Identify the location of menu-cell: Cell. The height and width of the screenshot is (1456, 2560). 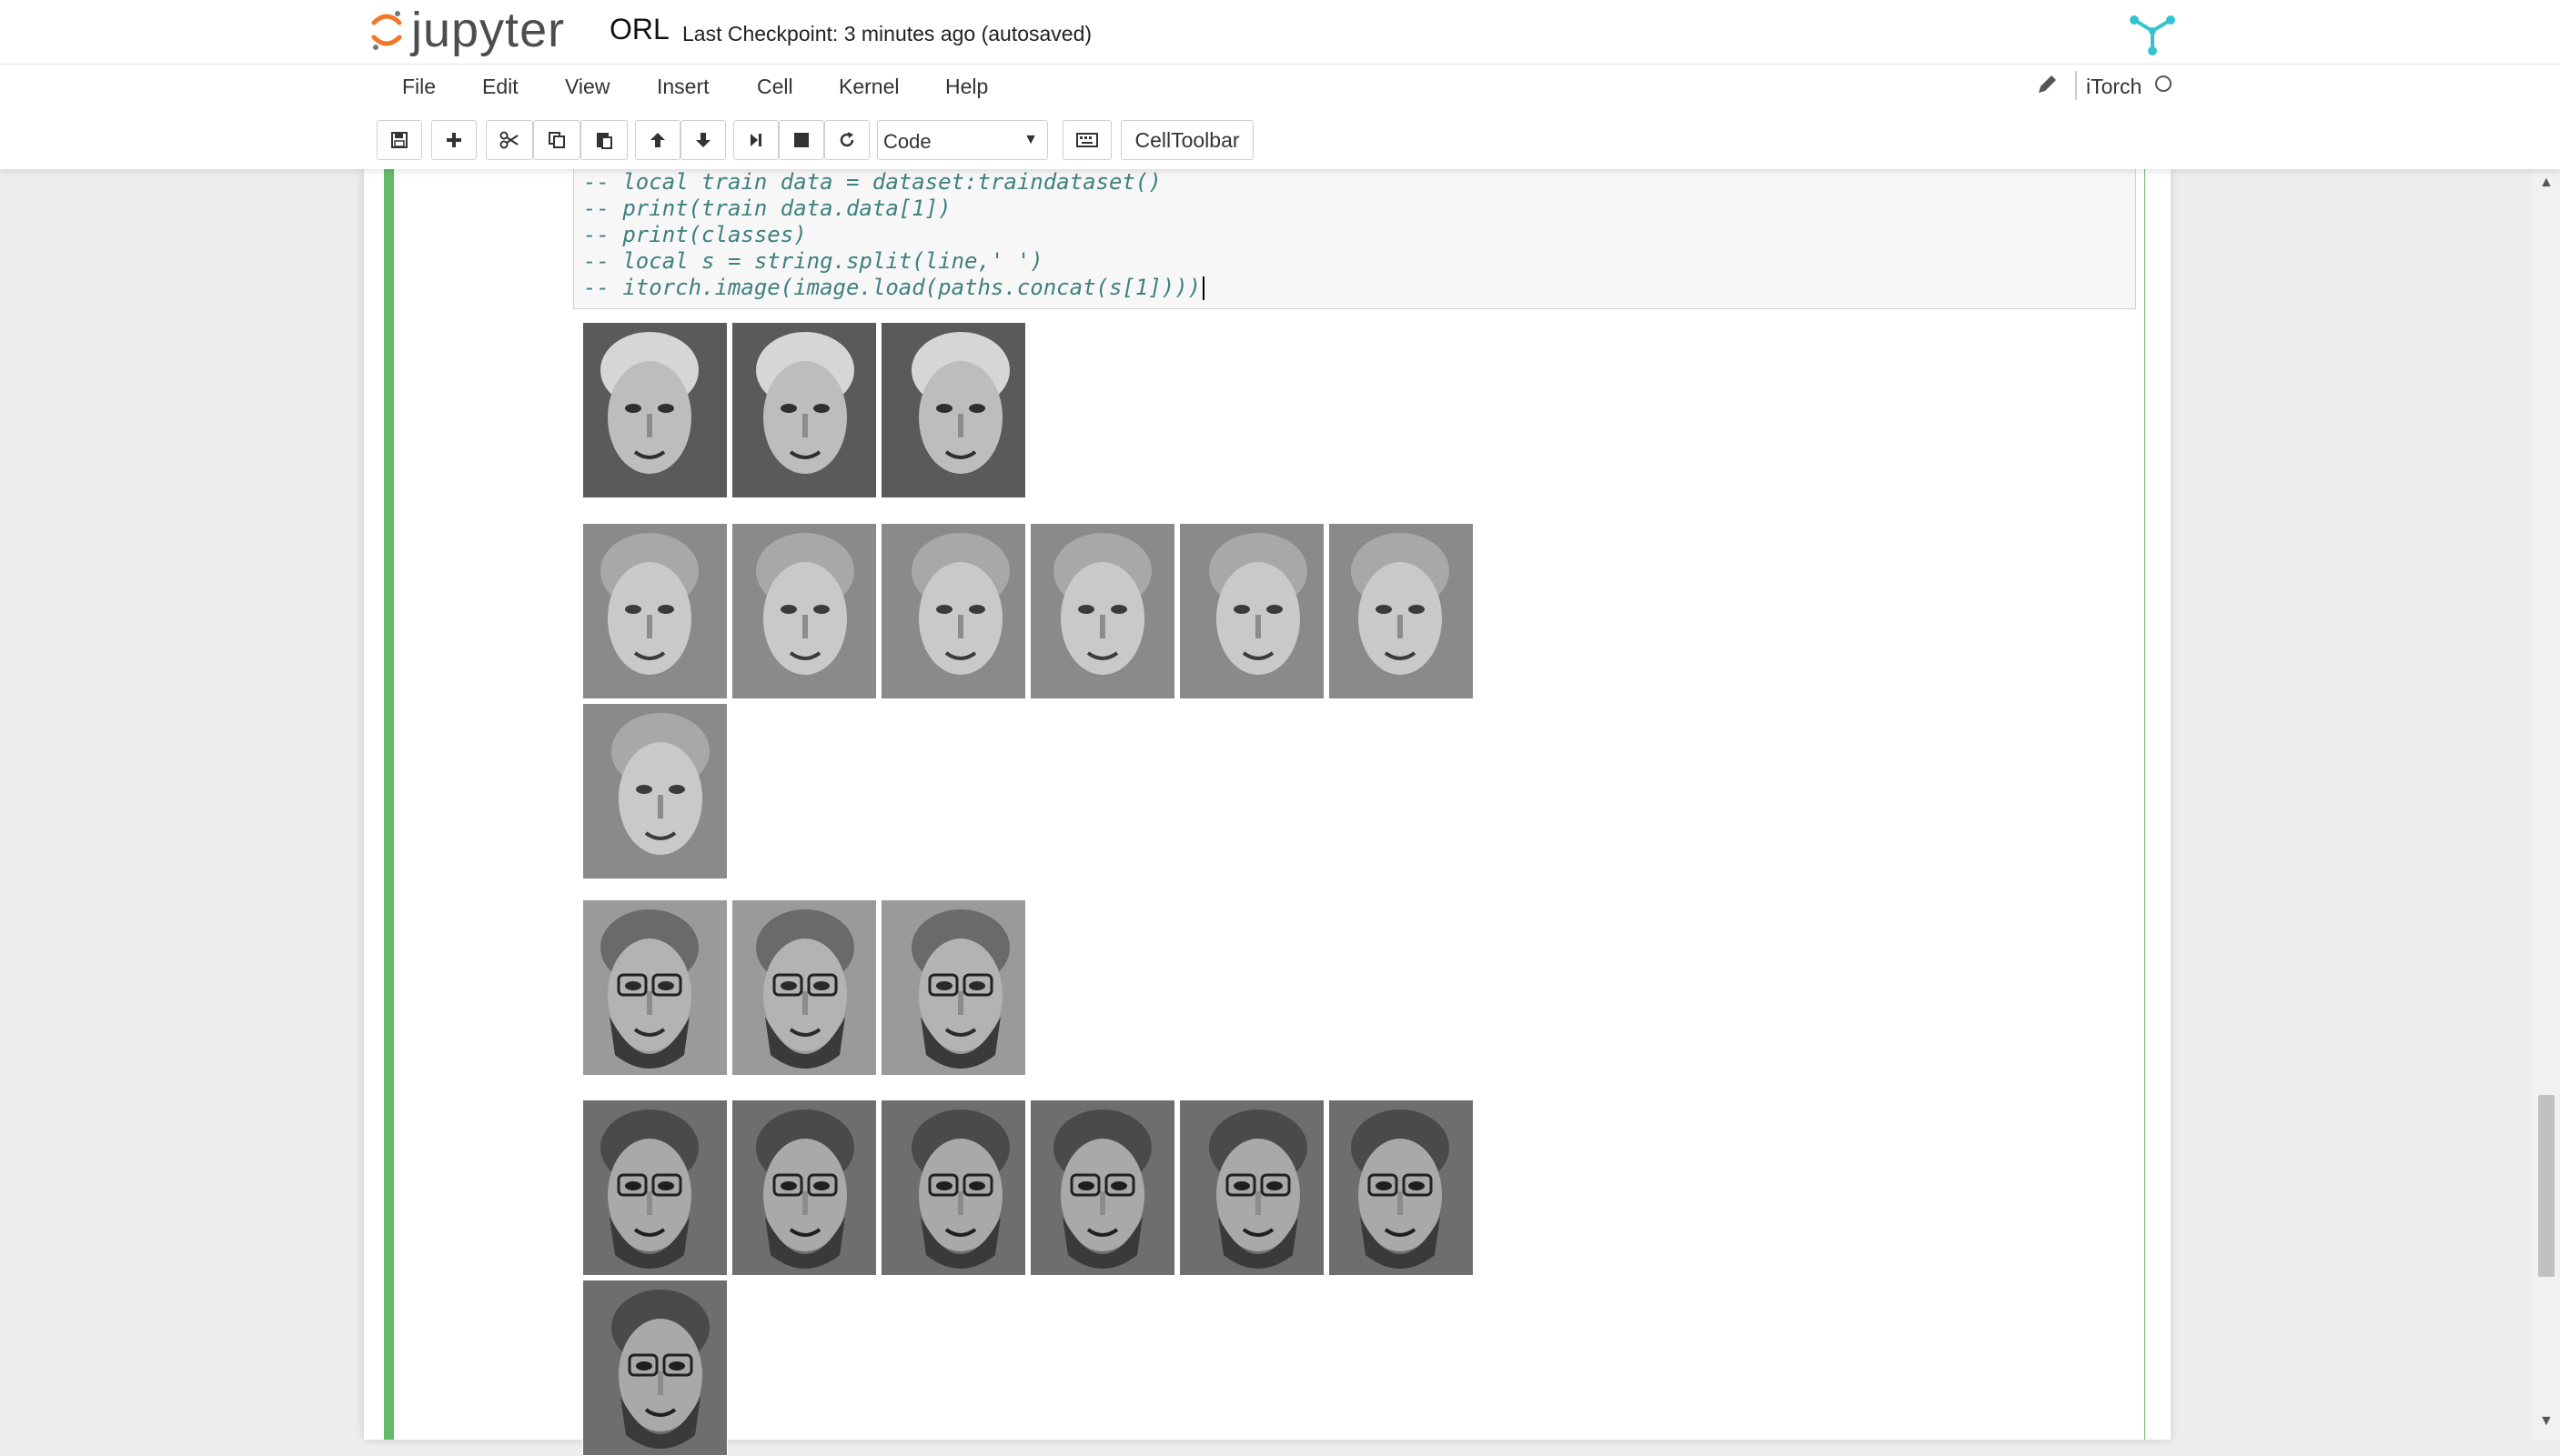
(775, 87).